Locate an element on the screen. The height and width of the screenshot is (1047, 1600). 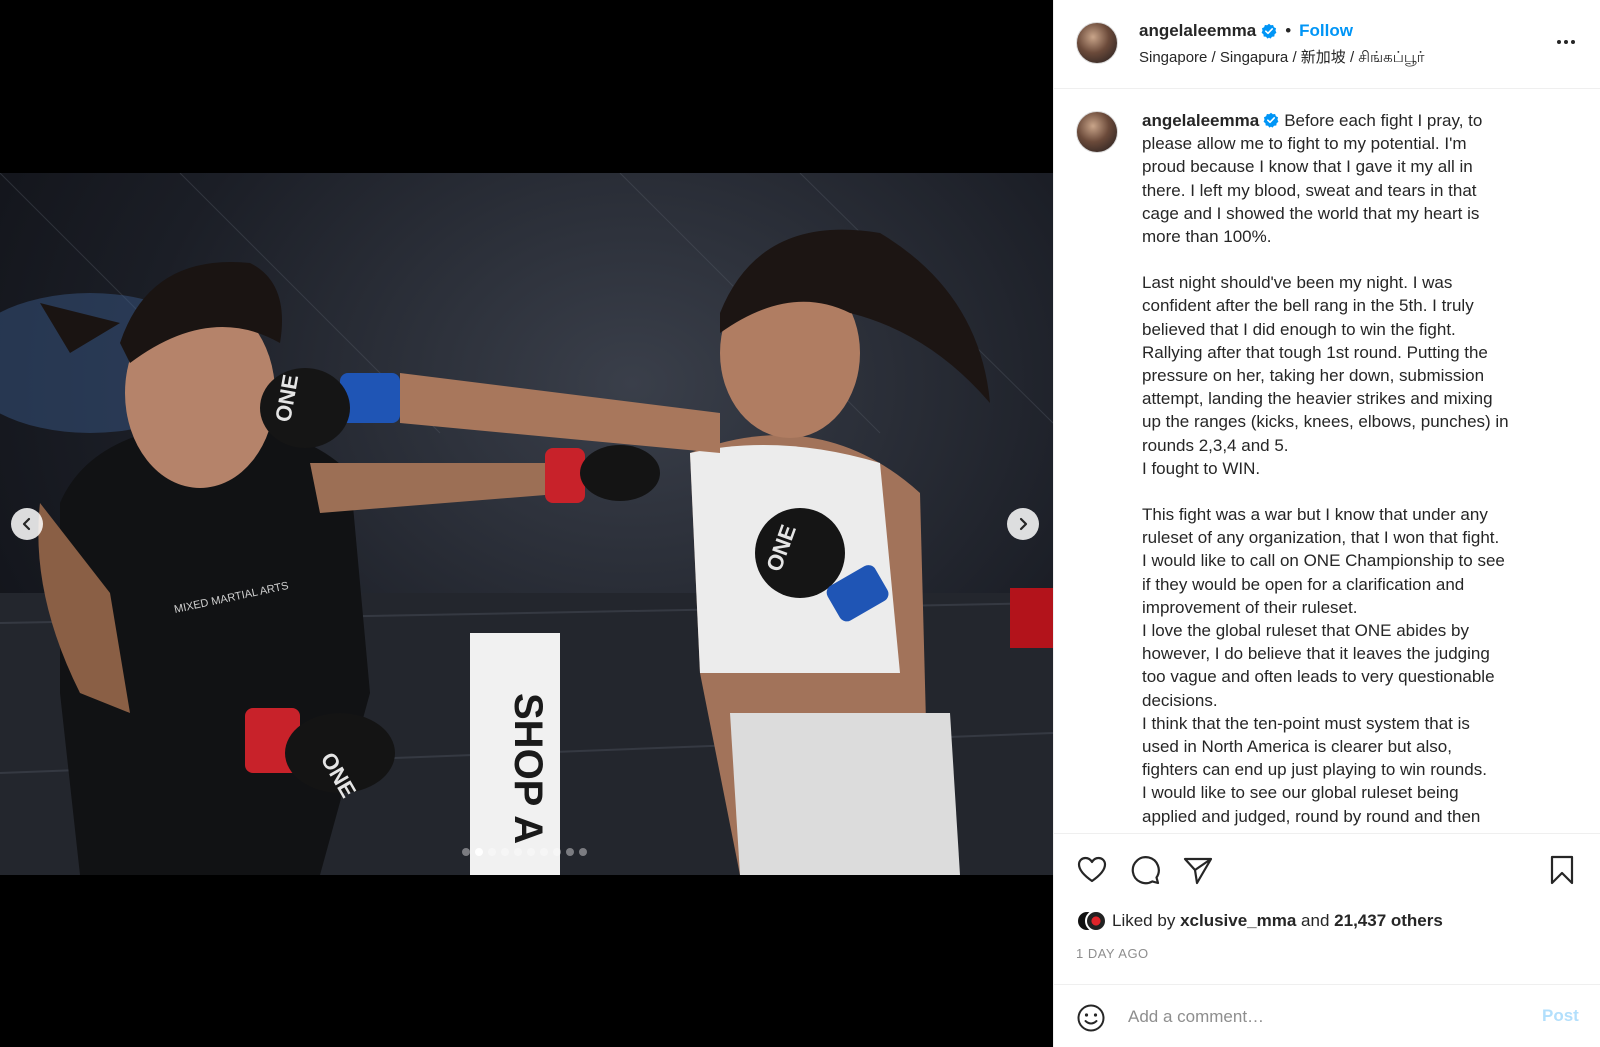
likes-summary: Liked by xclusive_mma and 21,437 others is located at coordinates (1259, 921).